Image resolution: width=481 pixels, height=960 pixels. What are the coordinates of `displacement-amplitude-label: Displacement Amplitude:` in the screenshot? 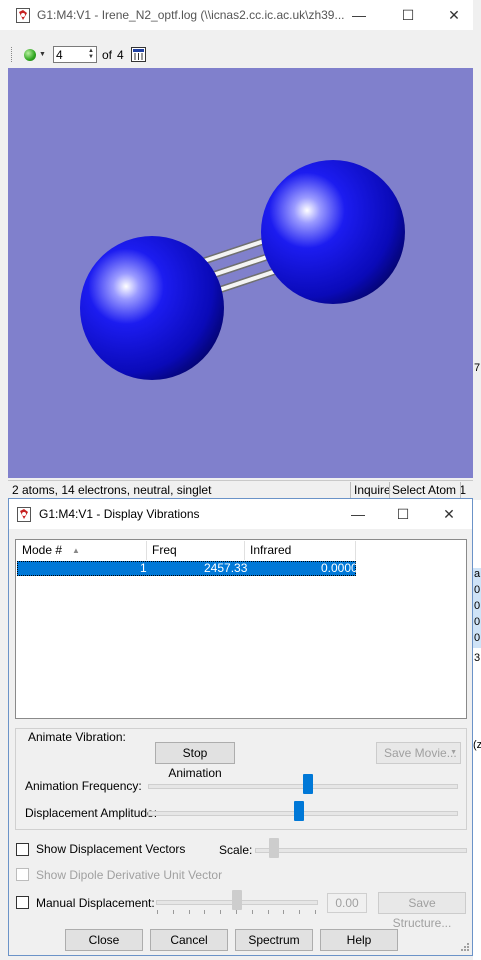 It's located at (91, 813).